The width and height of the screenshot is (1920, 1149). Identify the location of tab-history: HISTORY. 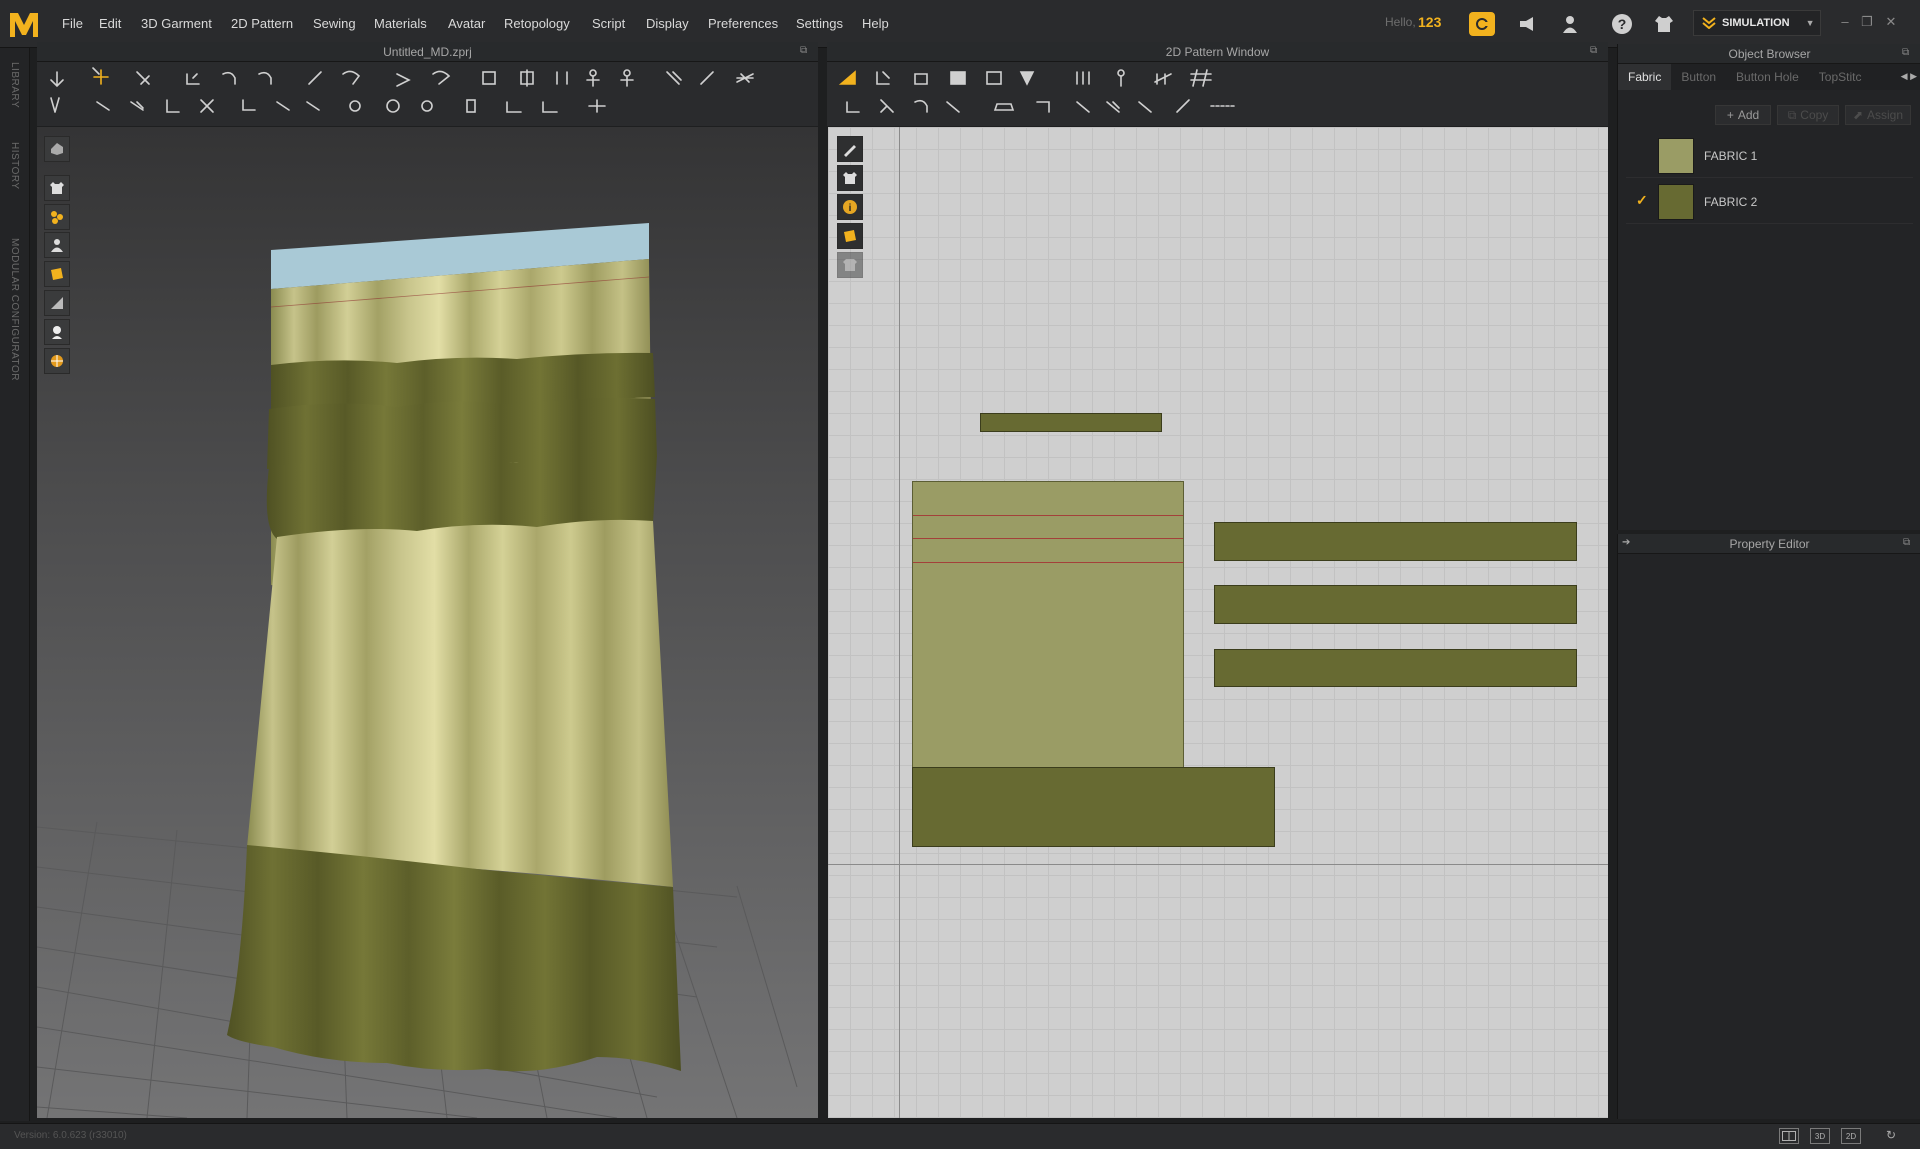
(14, 166).